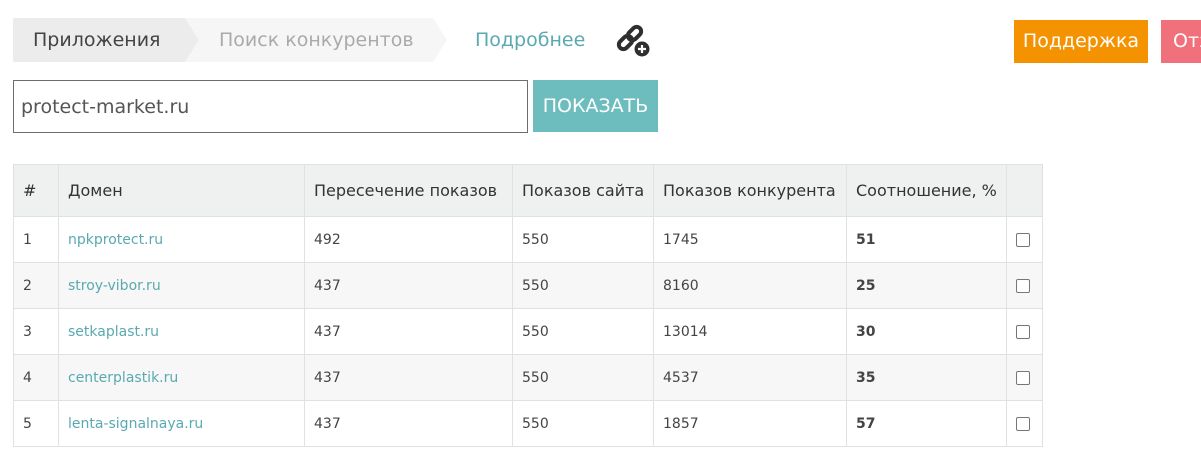 Image resolution: width=1201 pixels, height=452 pixels. Describe the element at coordinates (583, 190) in the screenshot. I see `column-header-site-shows: Показов сайта` at that location.